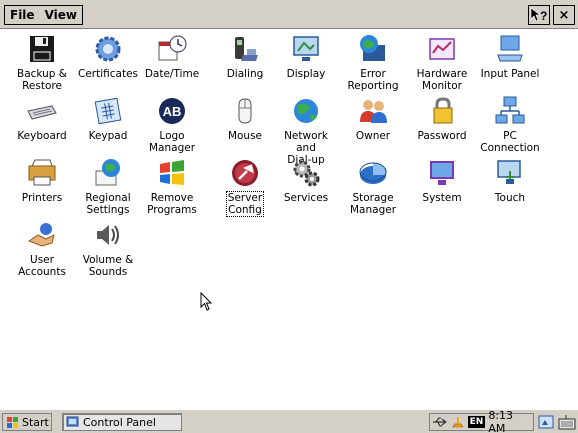  I want to click on help-button: ?, so click(539, 15).